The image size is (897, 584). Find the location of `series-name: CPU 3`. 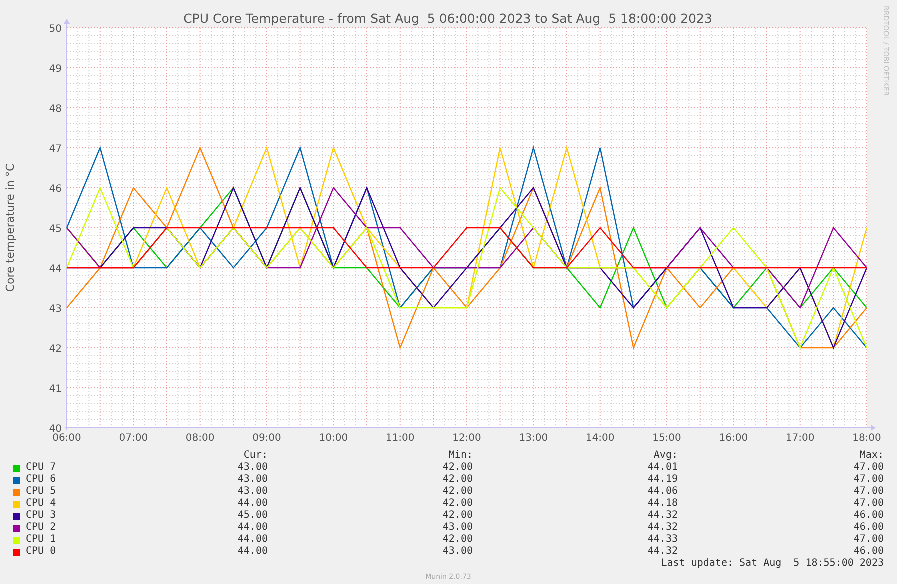

series-name: CPU 3 is located at coordinates (41, 516).